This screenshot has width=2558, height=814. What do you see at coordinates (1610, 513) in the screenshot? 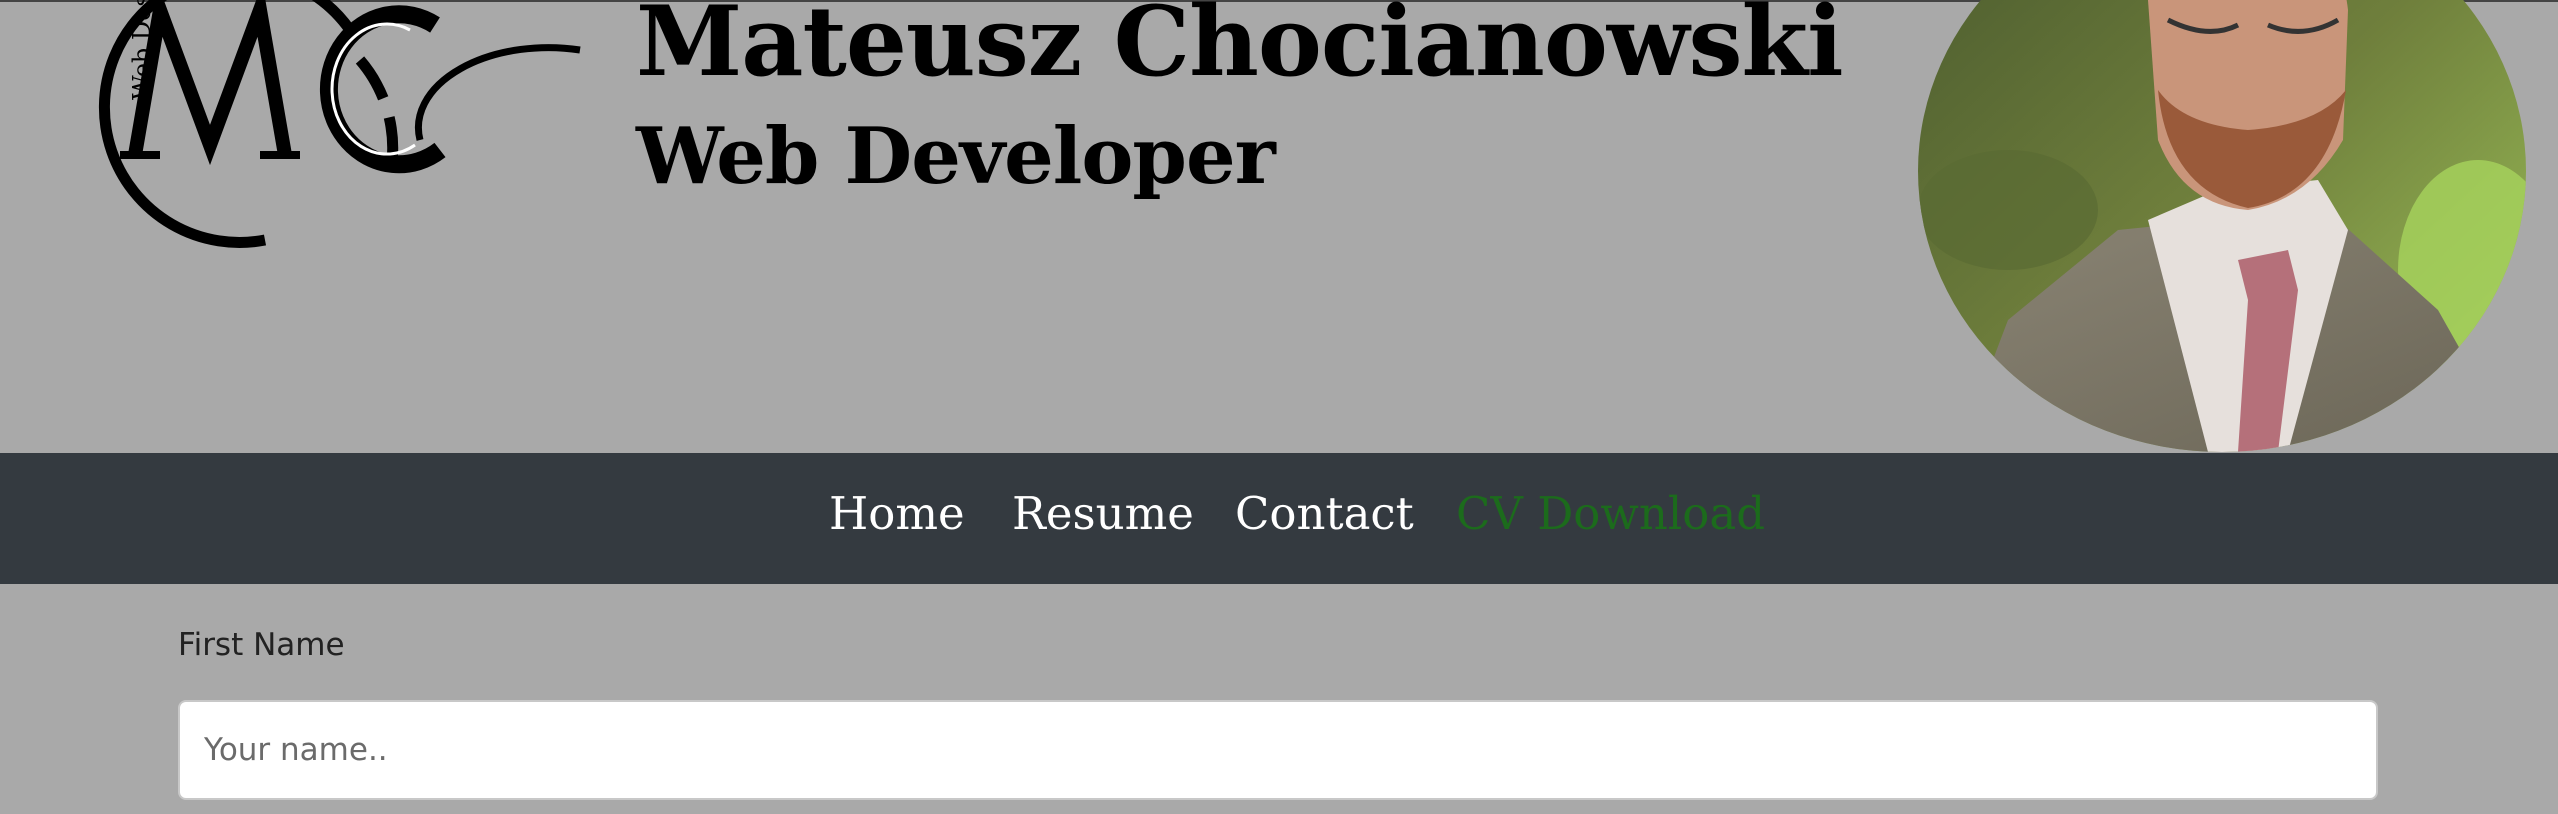
I see `nav-cv-download: CV Download` at bounding box center [1610, 513].